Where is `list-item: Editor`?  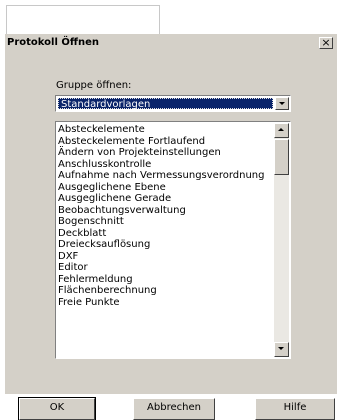 list-item: Editor is located at coordinates (166, 268).